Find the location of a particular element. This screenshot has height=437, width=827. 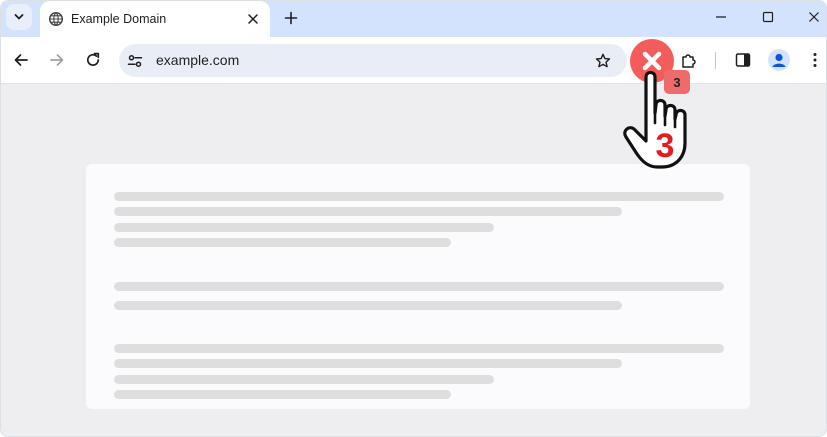

reload-icon is located at coordinates (93, 59).